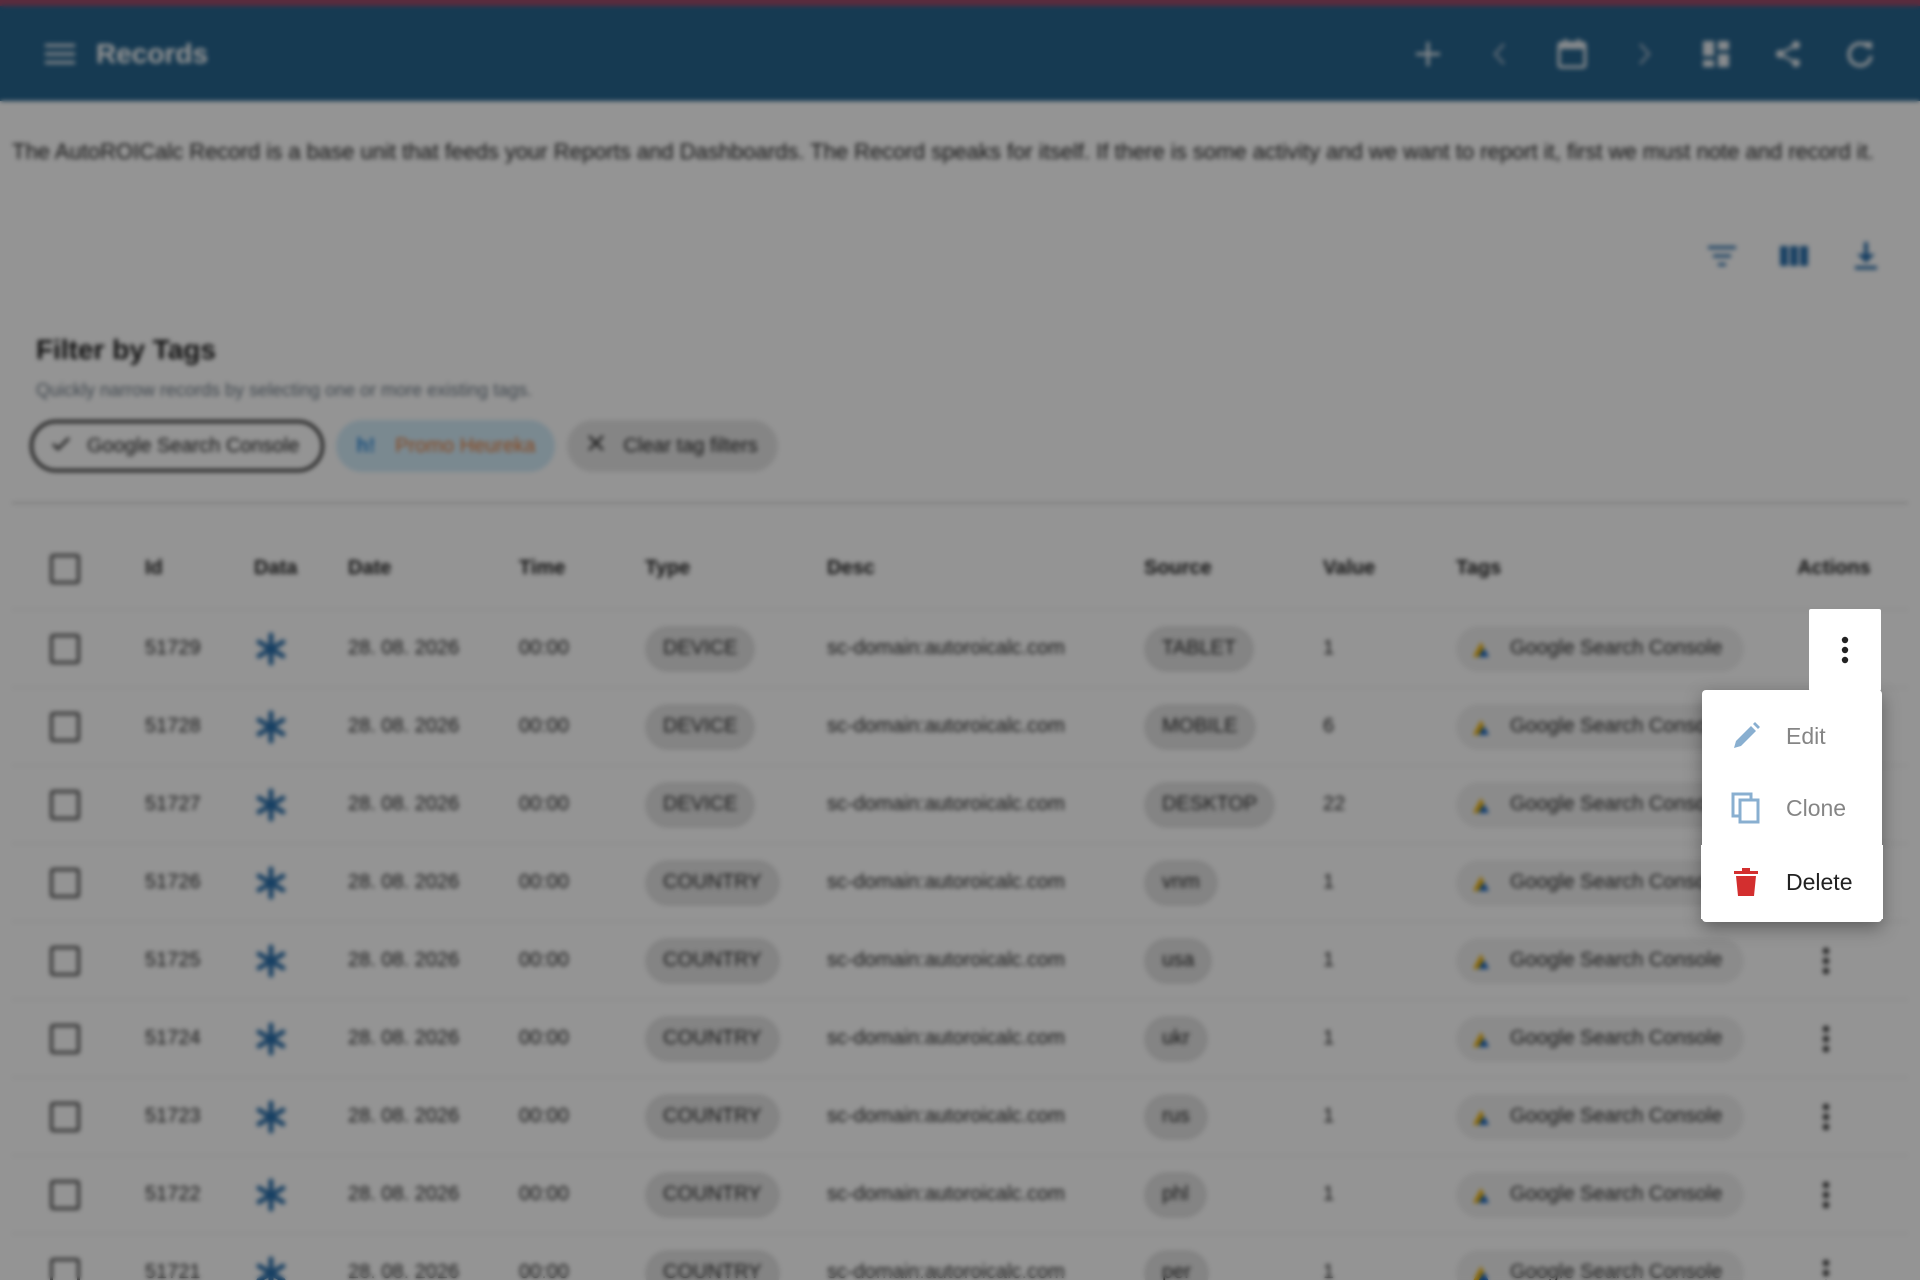 This screenshot has width=1920, height=1280. What do you see at coordinates (1572, 54) in the screenshot?
I see `calendar-button` at bounding box center [1572, 54].